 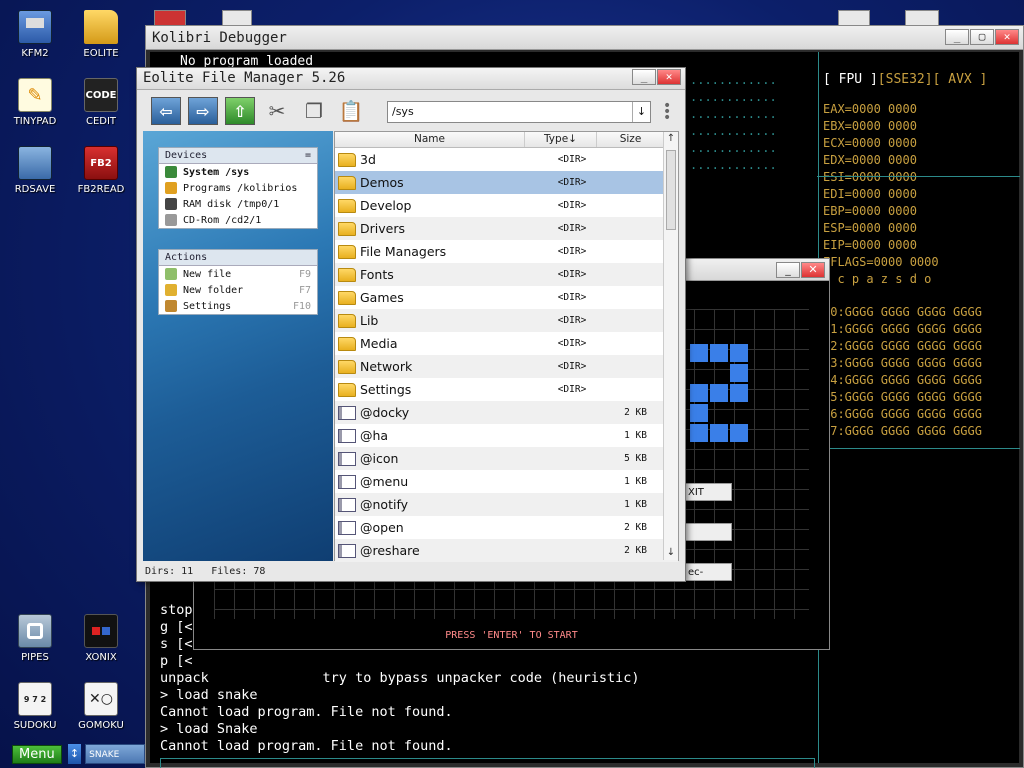 I want to click on scroll-up-icon: ↑, so click(x=671, y=139).